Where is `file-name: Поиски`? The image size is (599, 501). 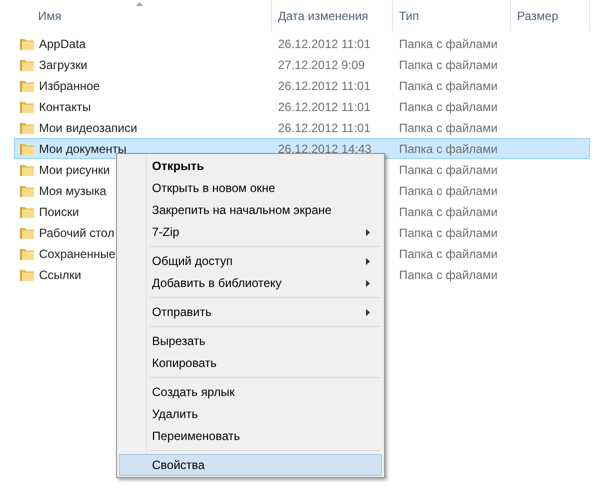 file-name: Поиски is located at coordinates (59, 212).